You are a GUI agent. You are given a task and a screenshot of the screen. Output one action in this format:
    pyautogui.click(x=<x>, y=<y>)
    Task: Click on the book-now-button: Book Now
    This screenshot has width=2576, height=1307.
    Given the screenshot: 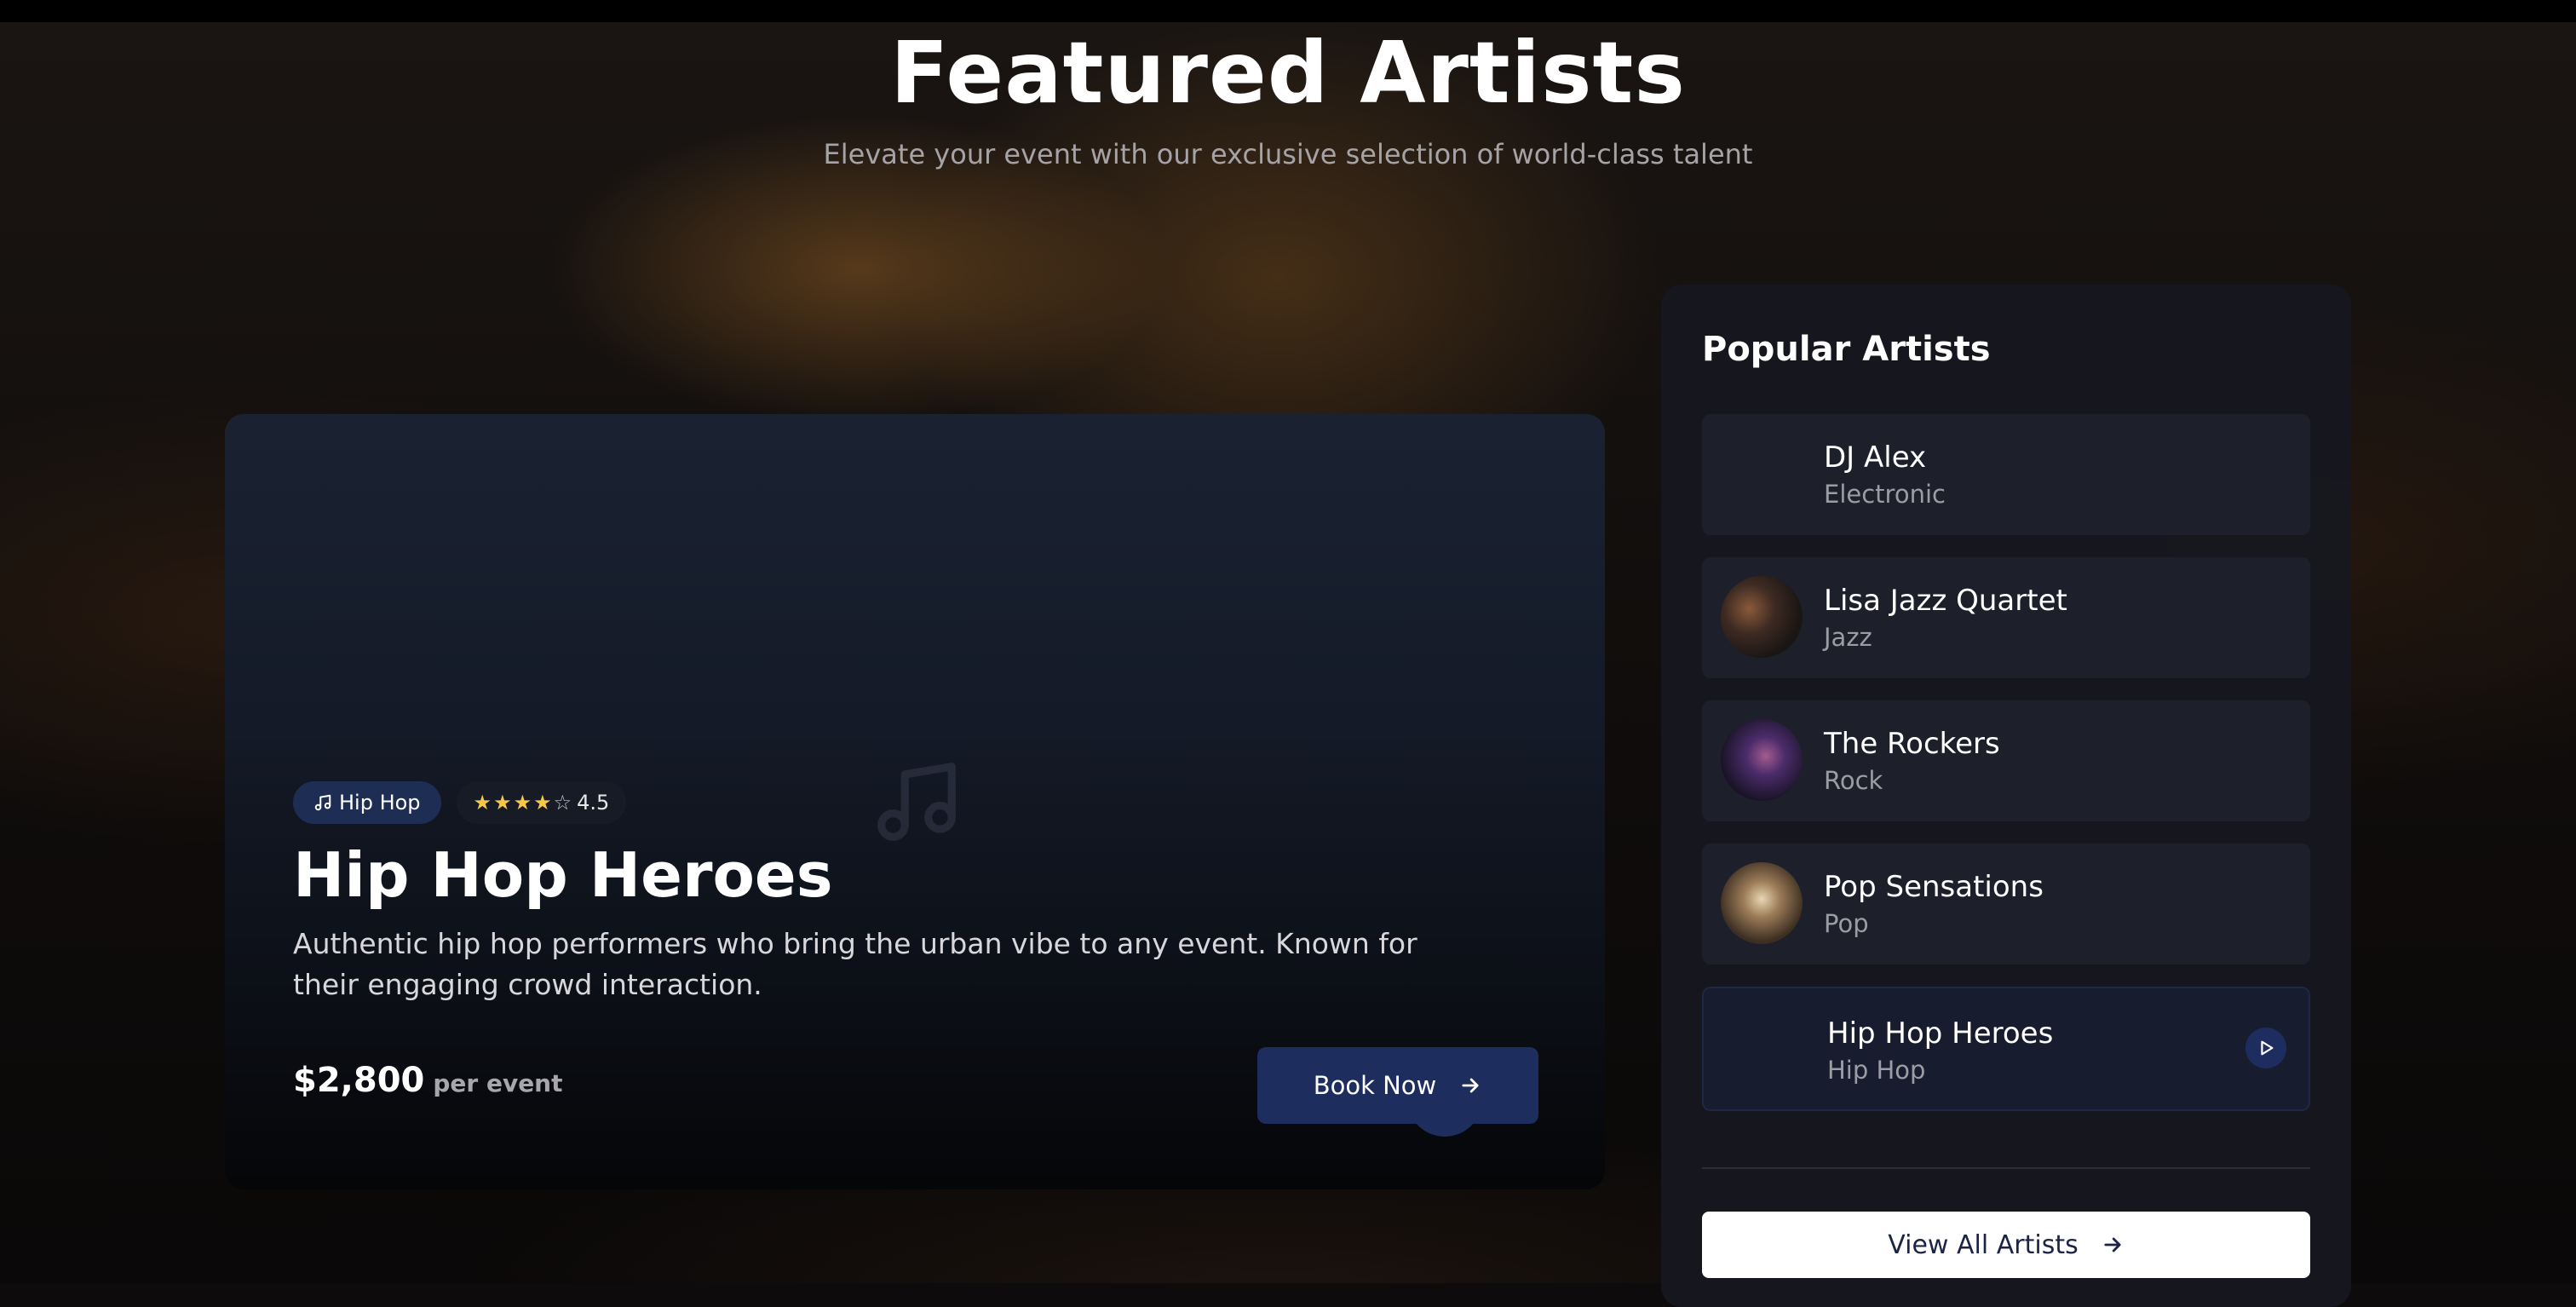 What is the action you would take?
    pyautogui.click(x=1398, y=1086)
    